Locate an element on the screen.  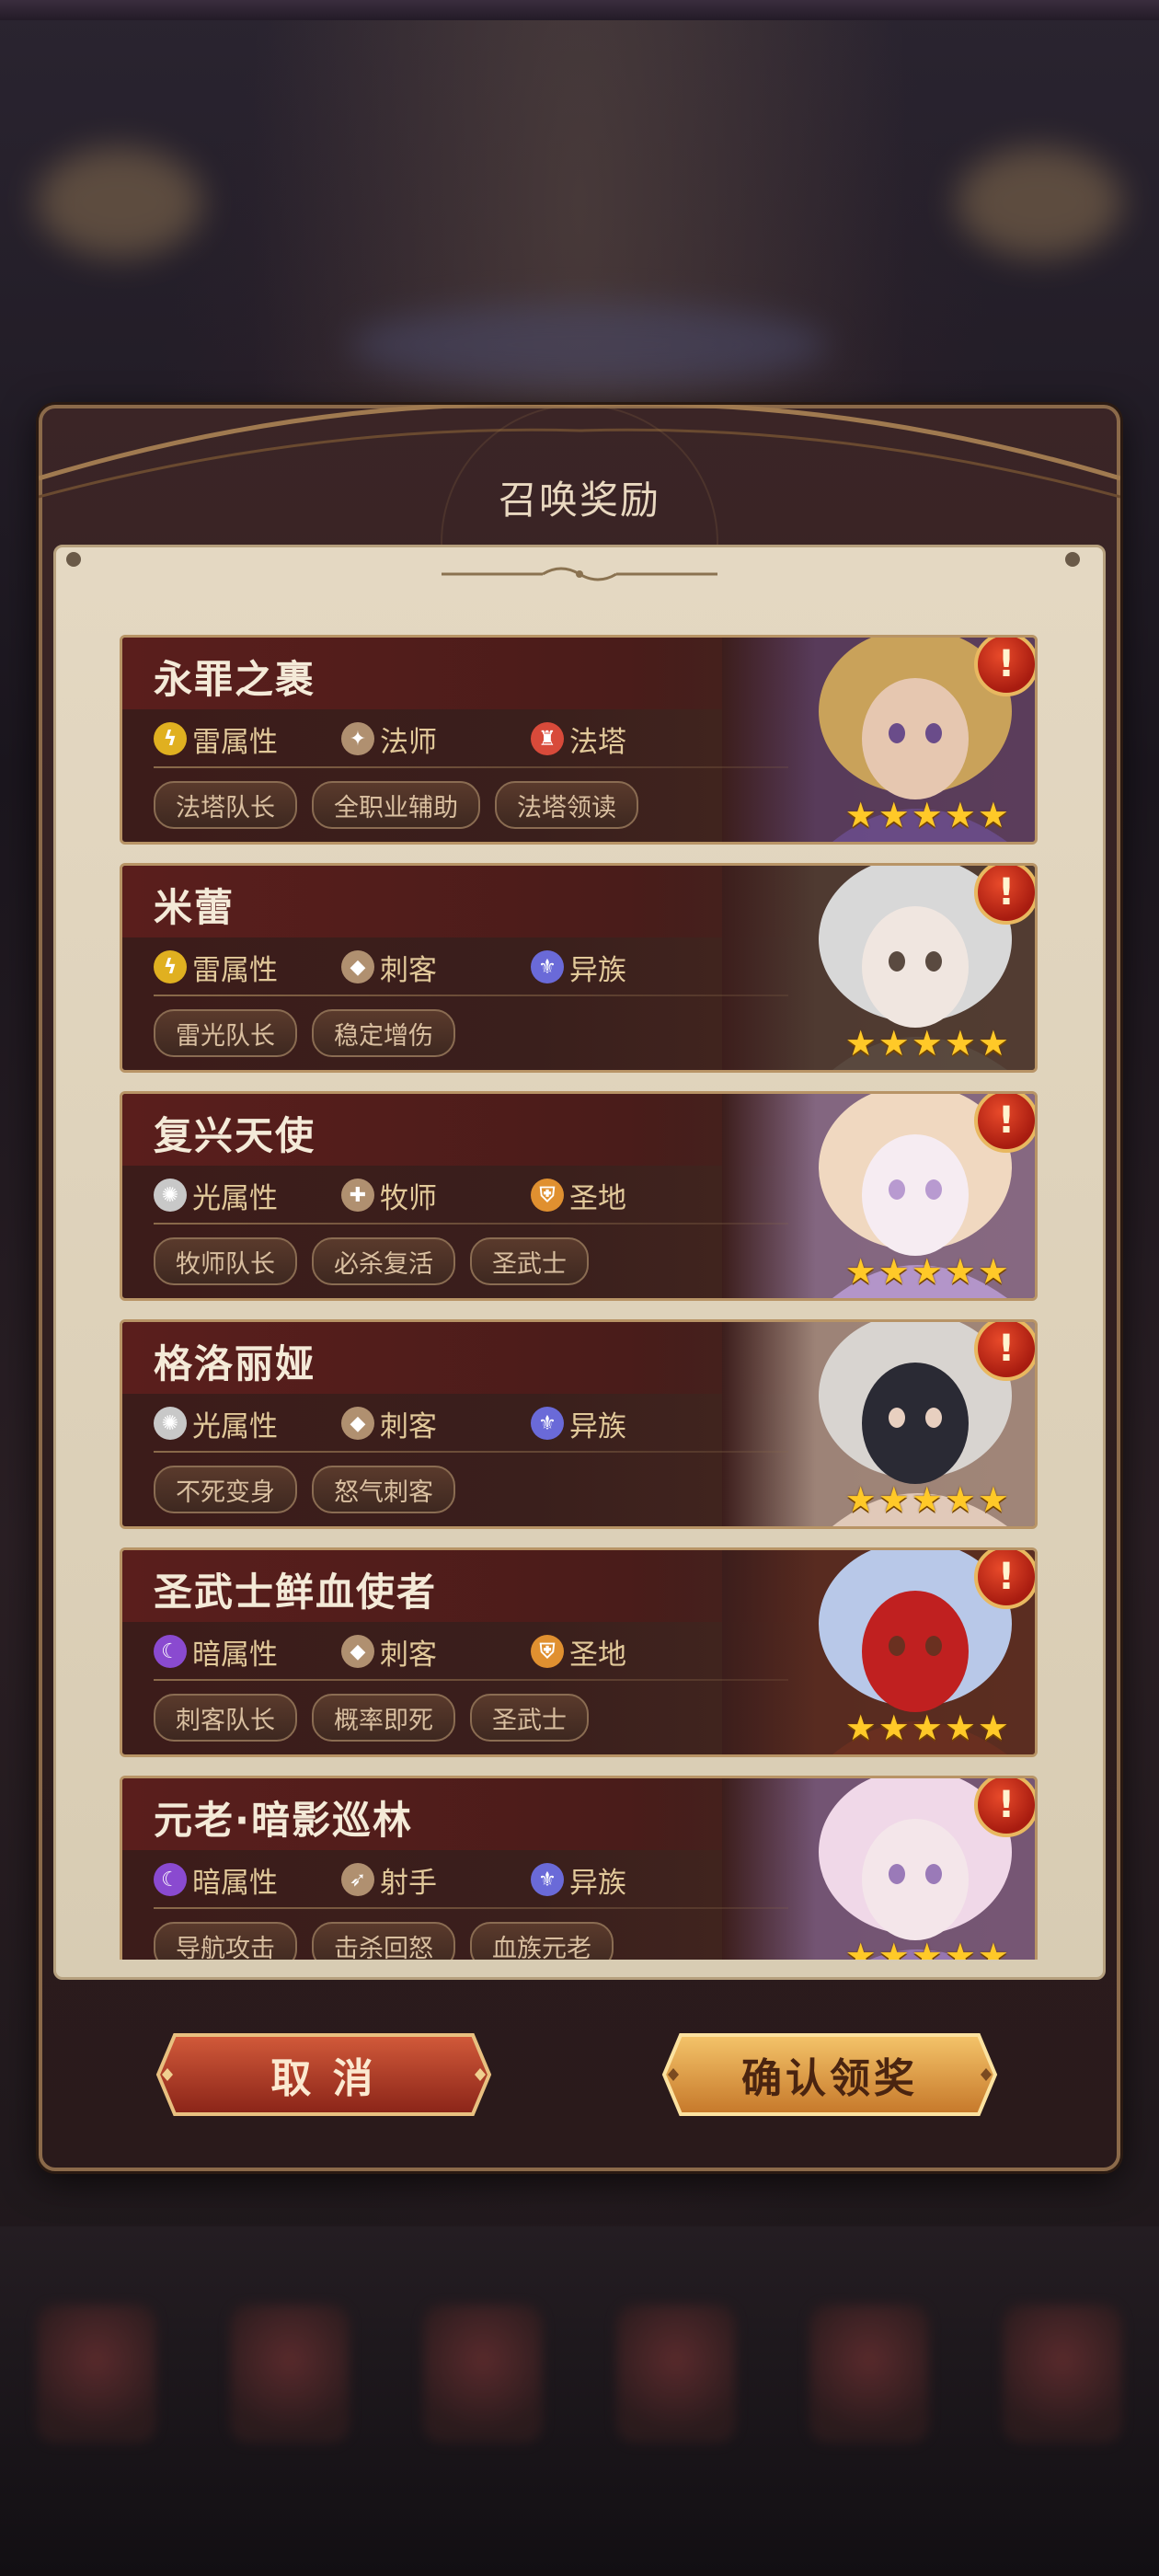
hero-card: 永罪之裹 ϟ 雷属性 ✦ 法师 ♜ 法塔 法塔队长 全职业辅助 法塔领读 ★ ★ ★ ★ ★! is located at coordinates (579, 740).